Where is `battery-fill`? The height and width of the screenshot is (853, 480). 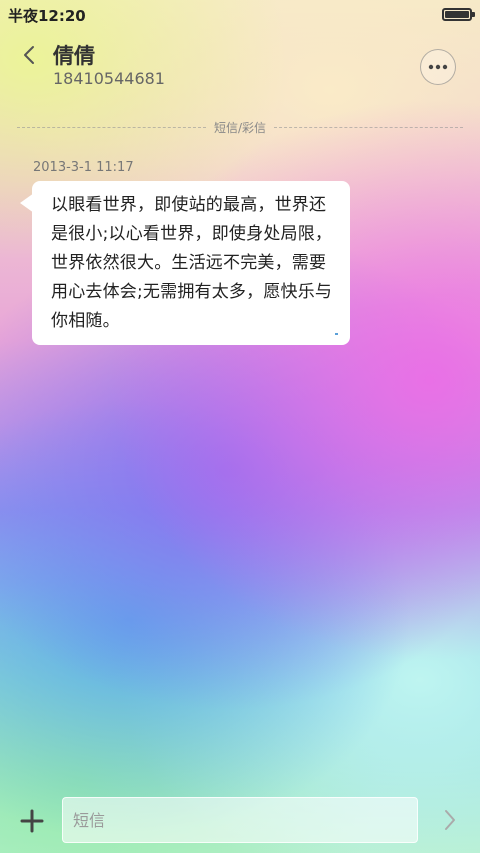 battery-fill is located at coordinates (457, 14).